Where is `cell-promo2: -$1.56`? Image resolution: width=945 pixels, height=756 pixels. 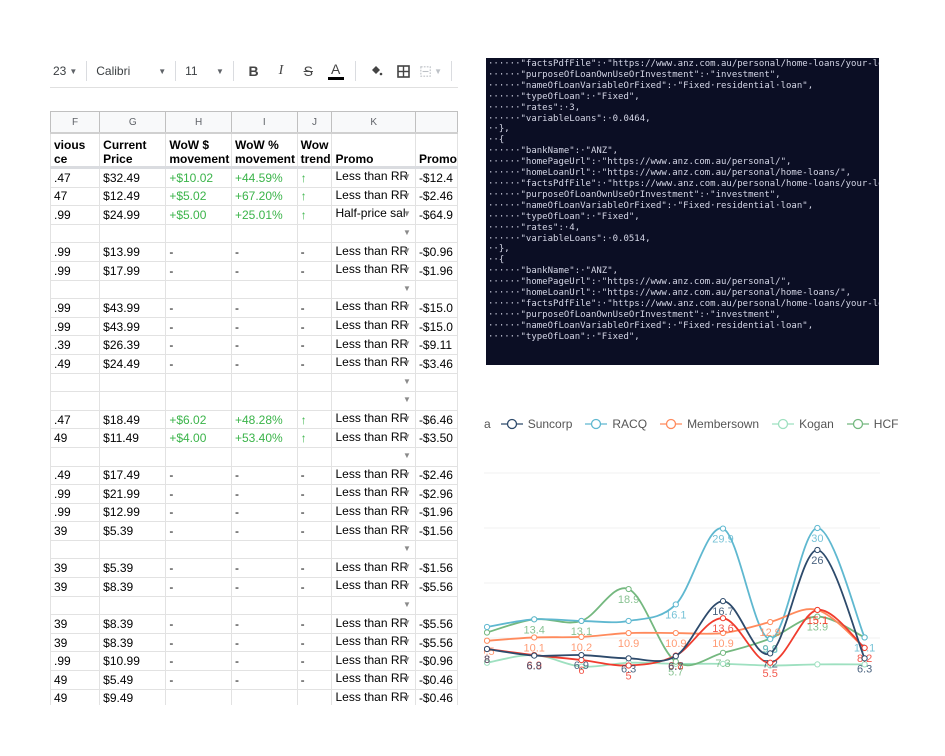 cell-promo2: -$1.56 is located at coordinates (436, 568).